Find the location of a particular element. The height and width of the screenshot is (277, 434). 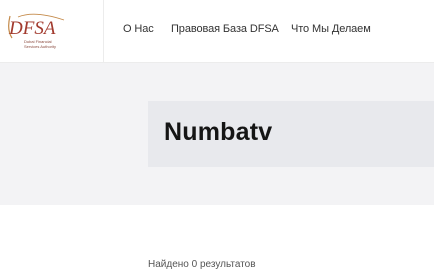

nav-item-about: О Нас is located at coordinates (138, 29).